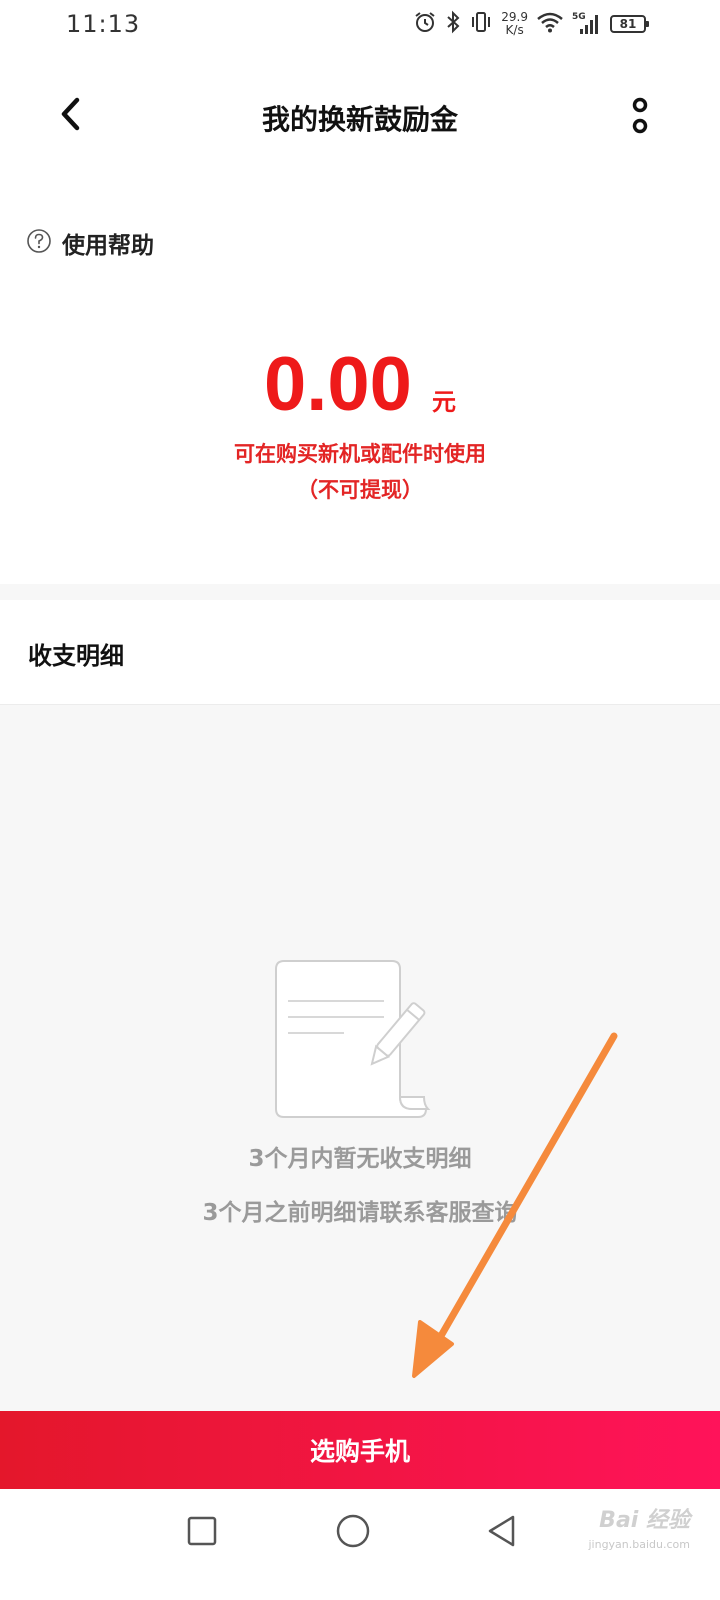 This screenshot has height=1600, width=720. Describe the element at coordinates (76, 656) in the screenshot. I see `details-title: 收支明细` at that location.